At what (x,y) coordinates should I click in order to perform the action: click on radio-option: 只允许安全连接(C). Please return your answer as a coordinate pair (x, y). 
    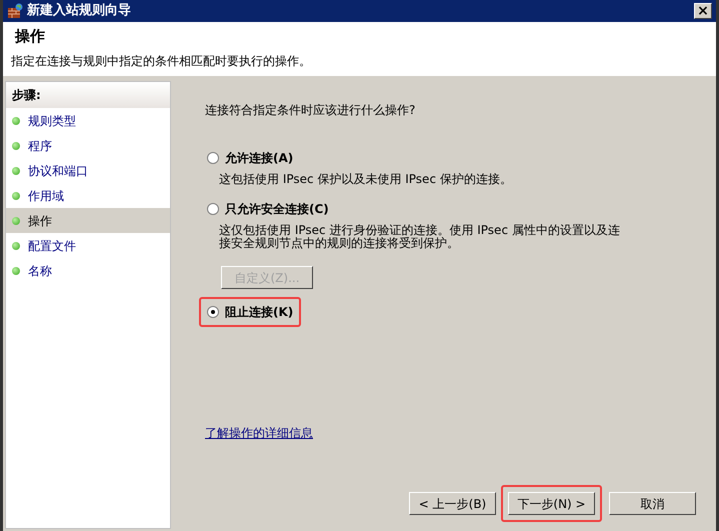
    Looking at the image, I should click on (268, 209).